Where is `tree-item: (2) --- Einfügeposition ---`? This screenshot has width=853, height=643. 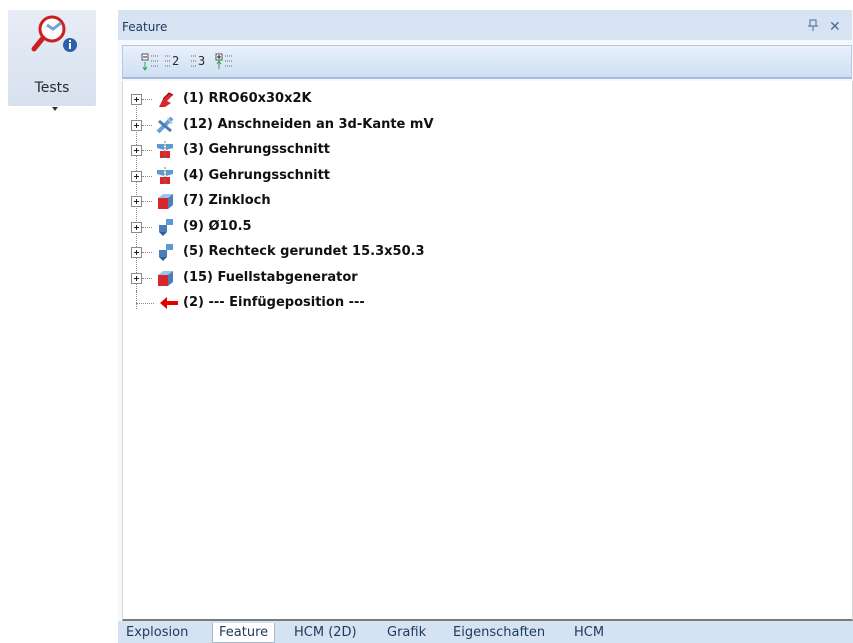
tree-item: (2) --- Einfügeposition --- is located at coordinates (473, 303).